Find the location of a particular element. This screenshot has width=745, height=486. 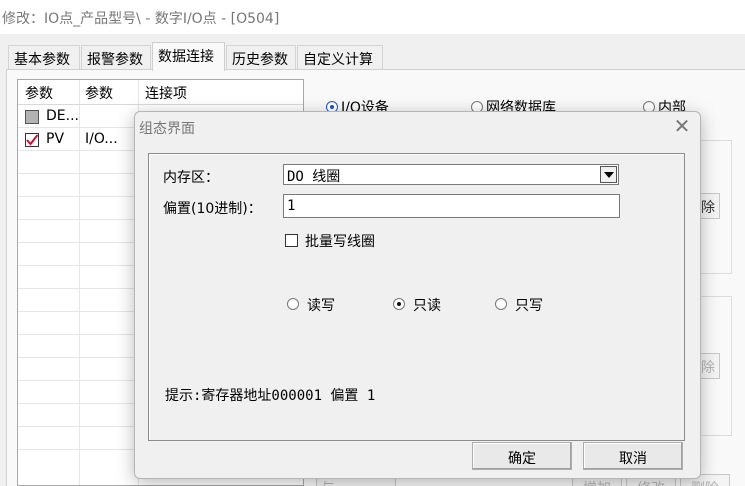

mode-read-write-radio is located at coordinates (293, 304).